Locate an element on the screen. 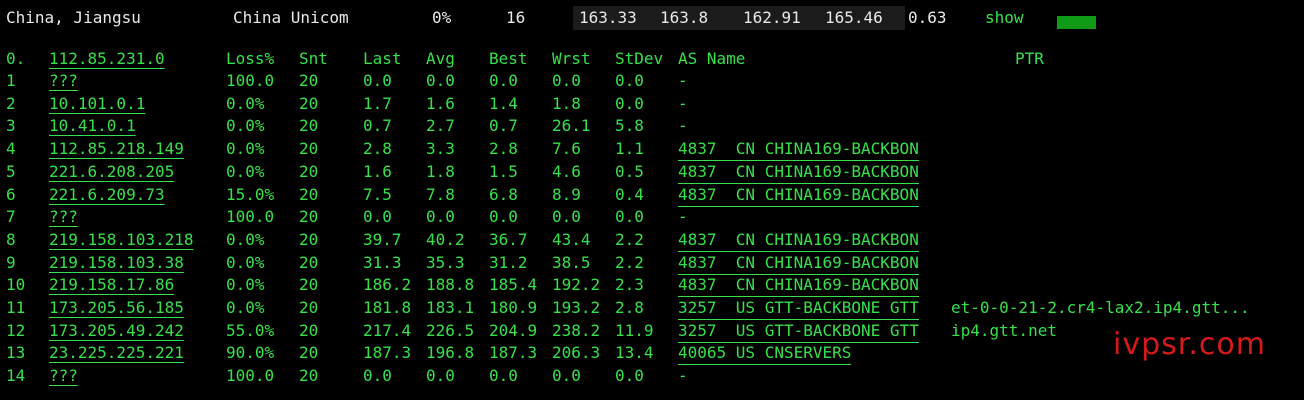 Image resolution: width=1304 pixels, height=400 pixels. hop-host: 221.6.209.73 is located at coordinates (107, 195).